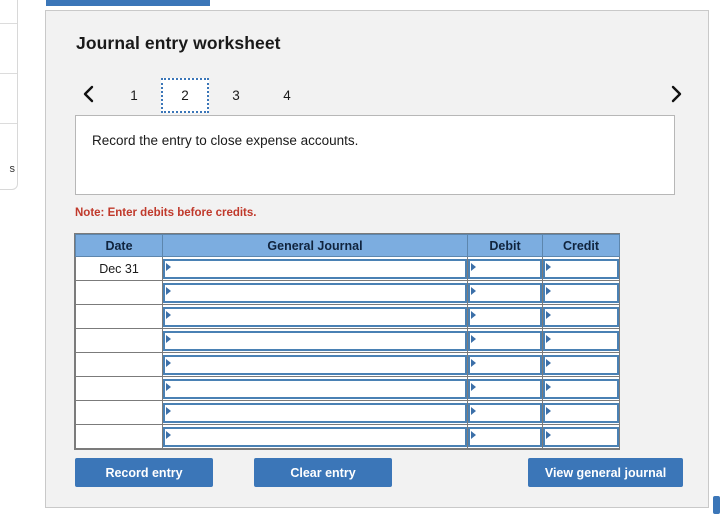 This screenshot has width=725, height=514. What do you see at coordinates (178, 43) in the screenshot?
I see `page-title: Journal entry worksheet` at bounding box center [178, 43].